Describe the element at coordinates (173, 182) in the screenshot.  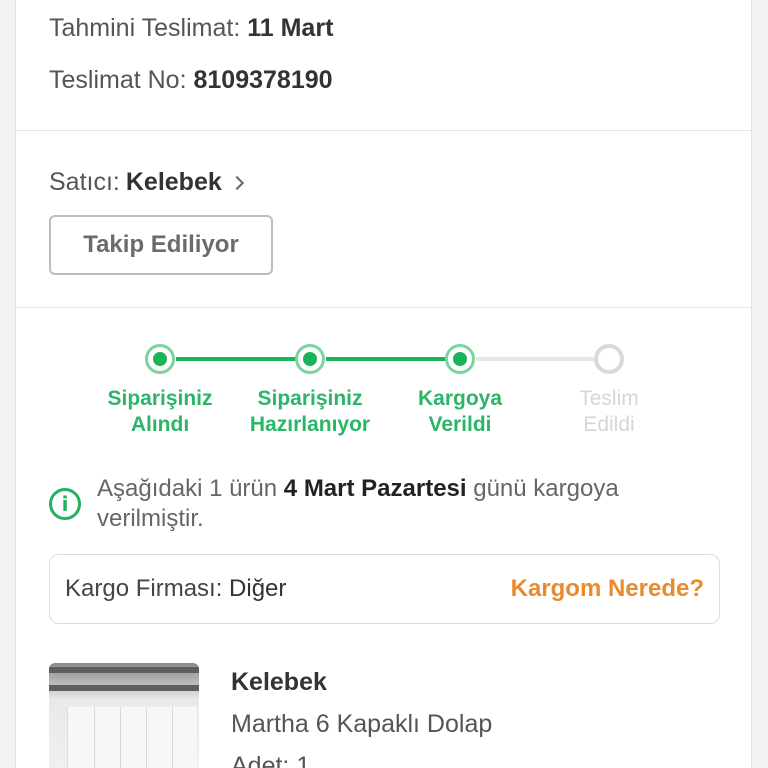
I see `seller-name: Kelebek` at that location.